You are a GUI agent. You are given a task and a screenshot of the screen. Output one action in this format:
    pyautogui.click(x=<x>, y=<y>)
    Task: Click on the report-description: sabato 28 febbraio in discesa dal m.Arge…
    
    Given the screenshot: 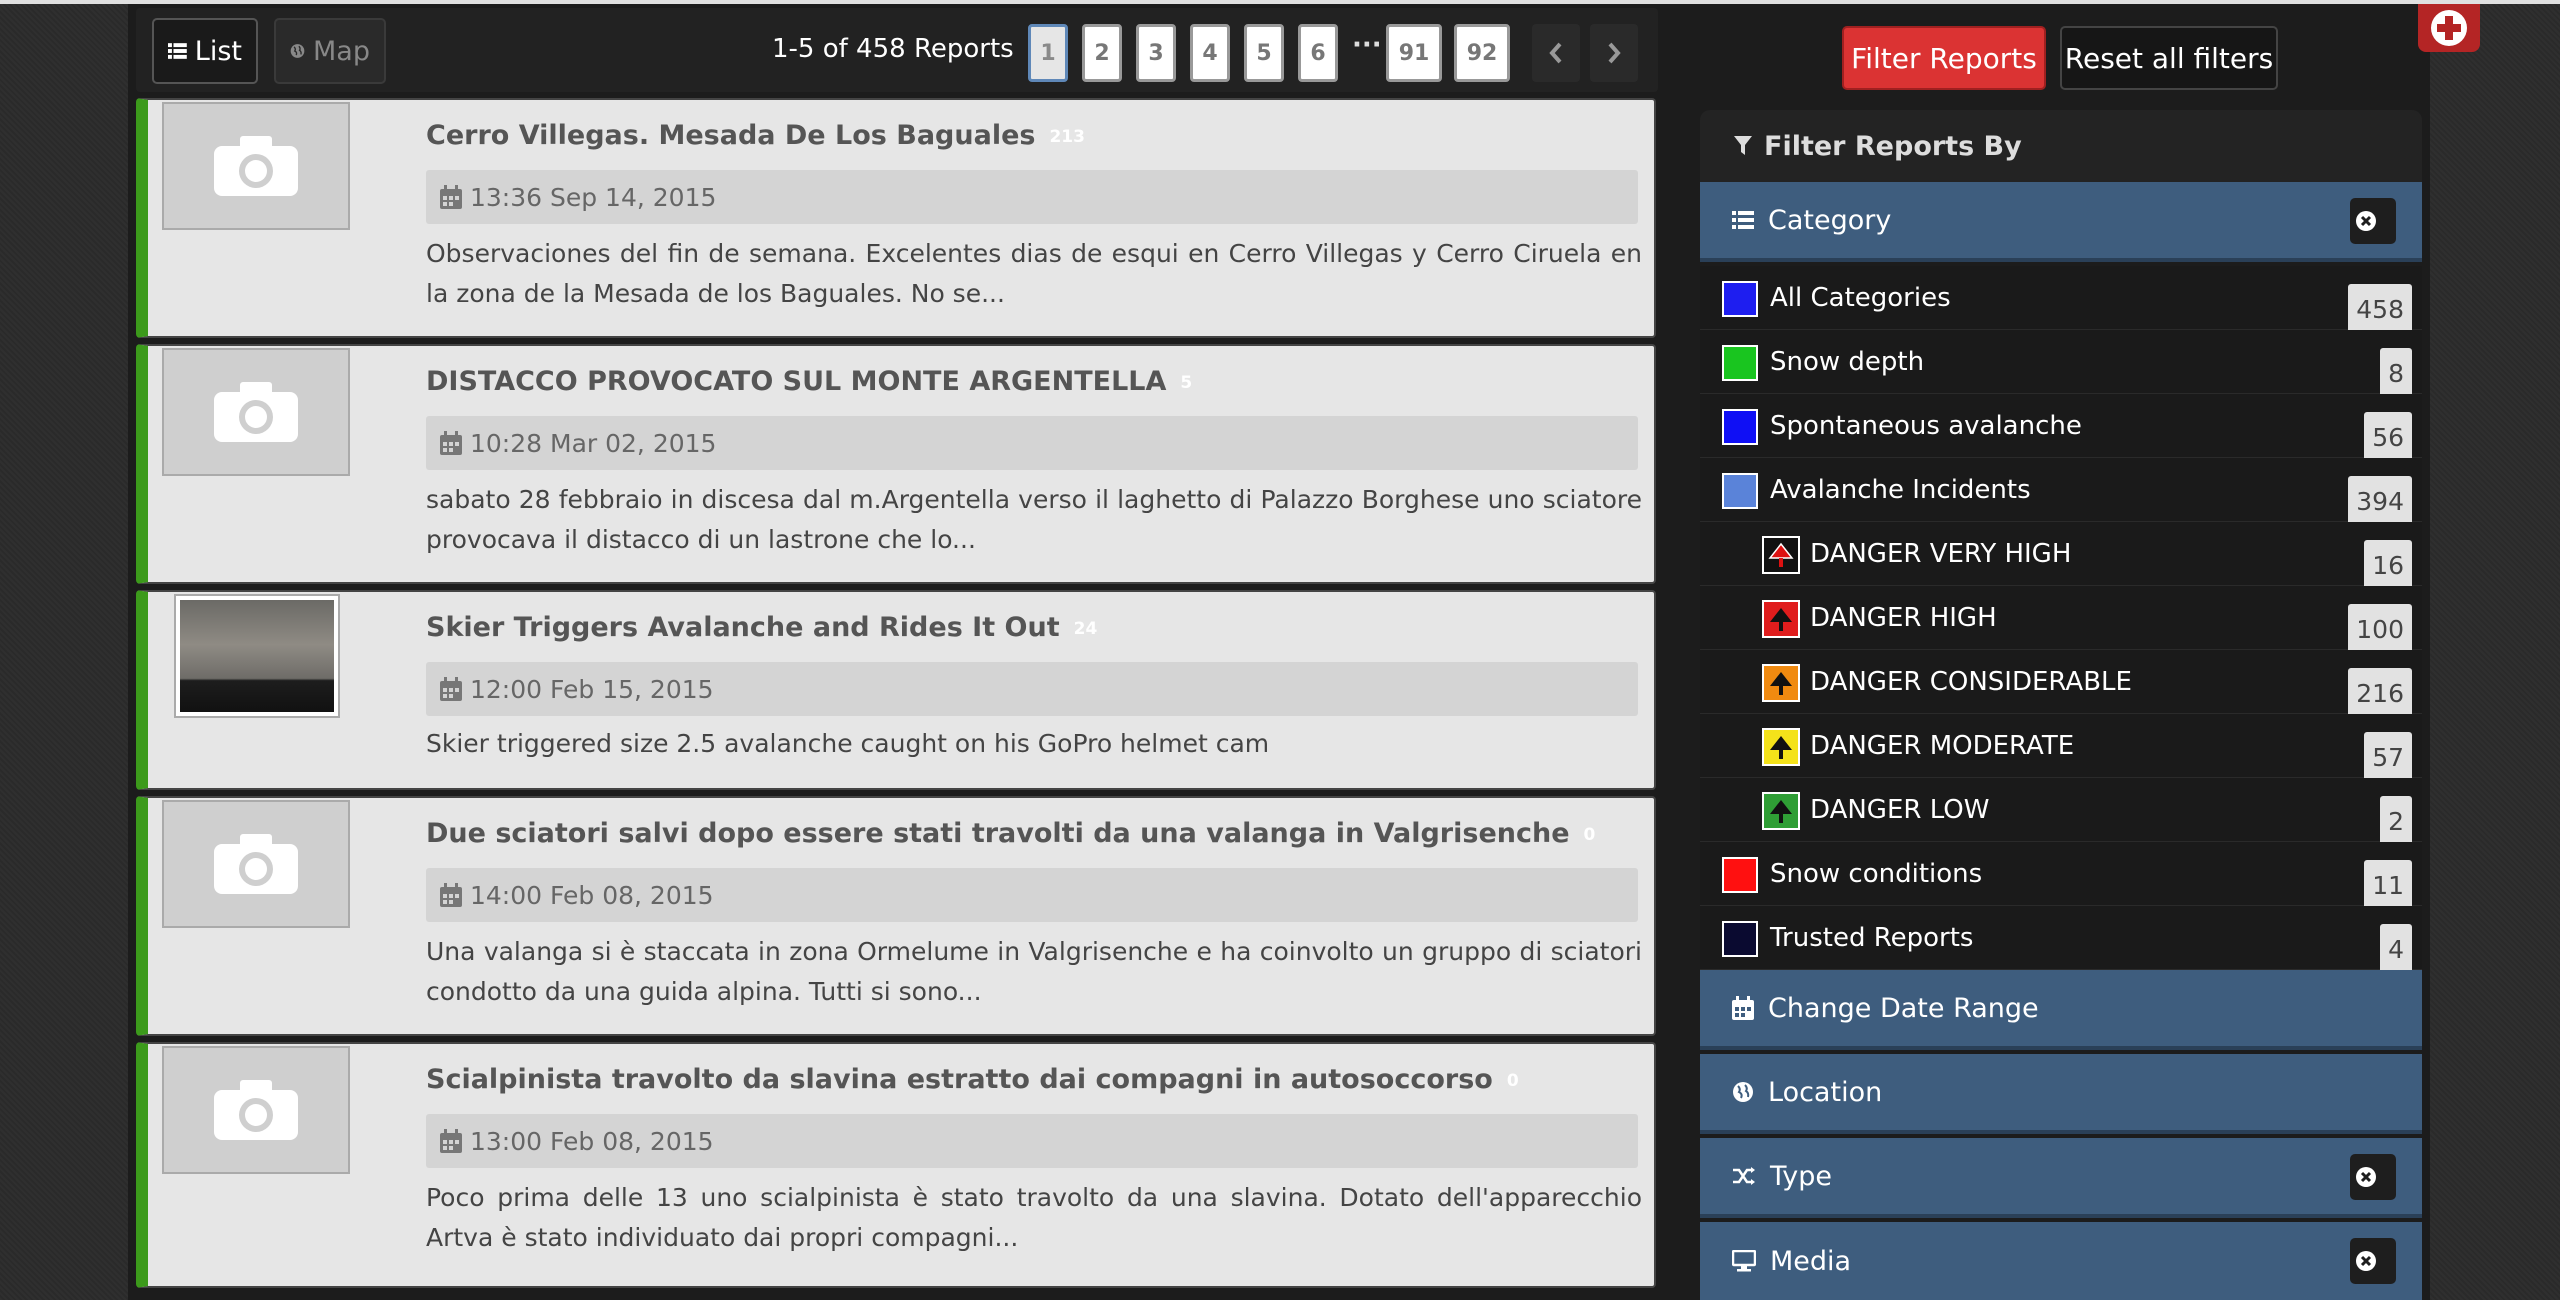 What is the action you would take?
    pyautogui.click(x=1034, y=519)
    